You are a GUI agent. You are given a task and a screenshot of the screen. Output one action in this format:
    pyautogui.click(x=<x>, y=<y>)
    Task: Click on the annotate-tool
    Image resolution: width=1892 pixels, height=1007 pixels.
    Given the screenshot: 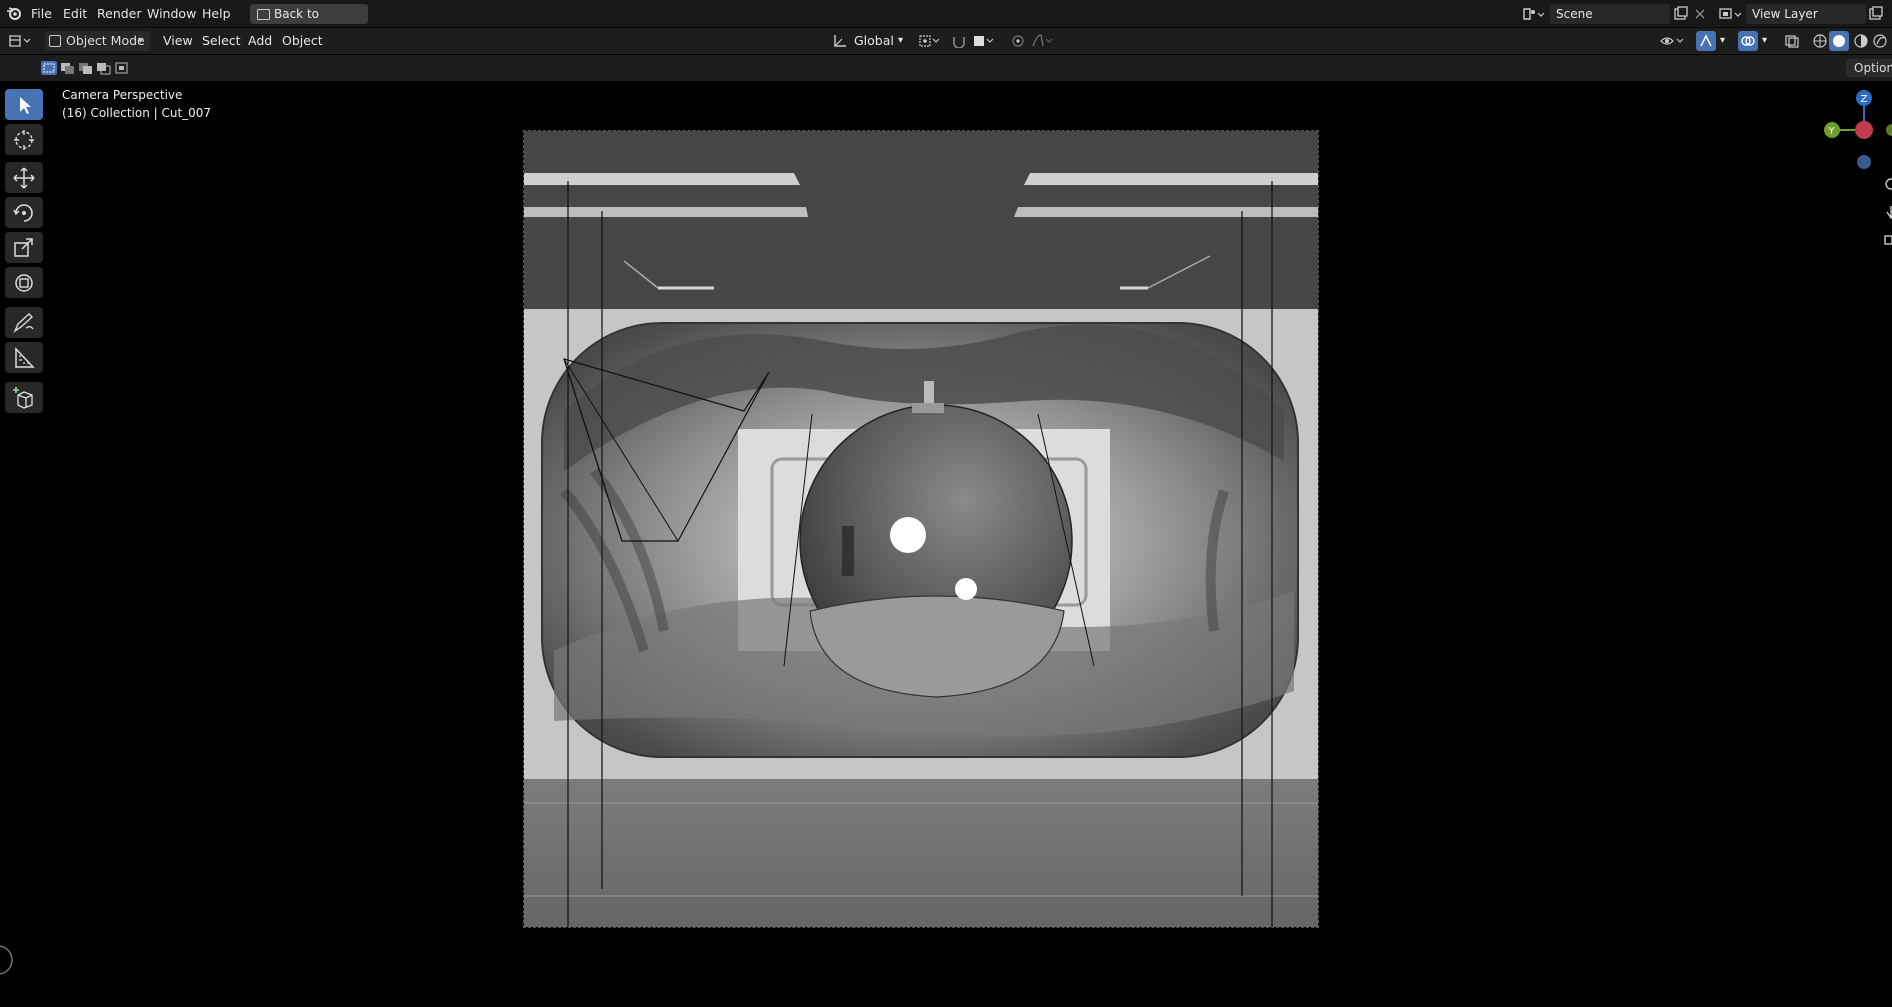 What is the action you would take?
    pyautogui.click(x=24, y=322)
    